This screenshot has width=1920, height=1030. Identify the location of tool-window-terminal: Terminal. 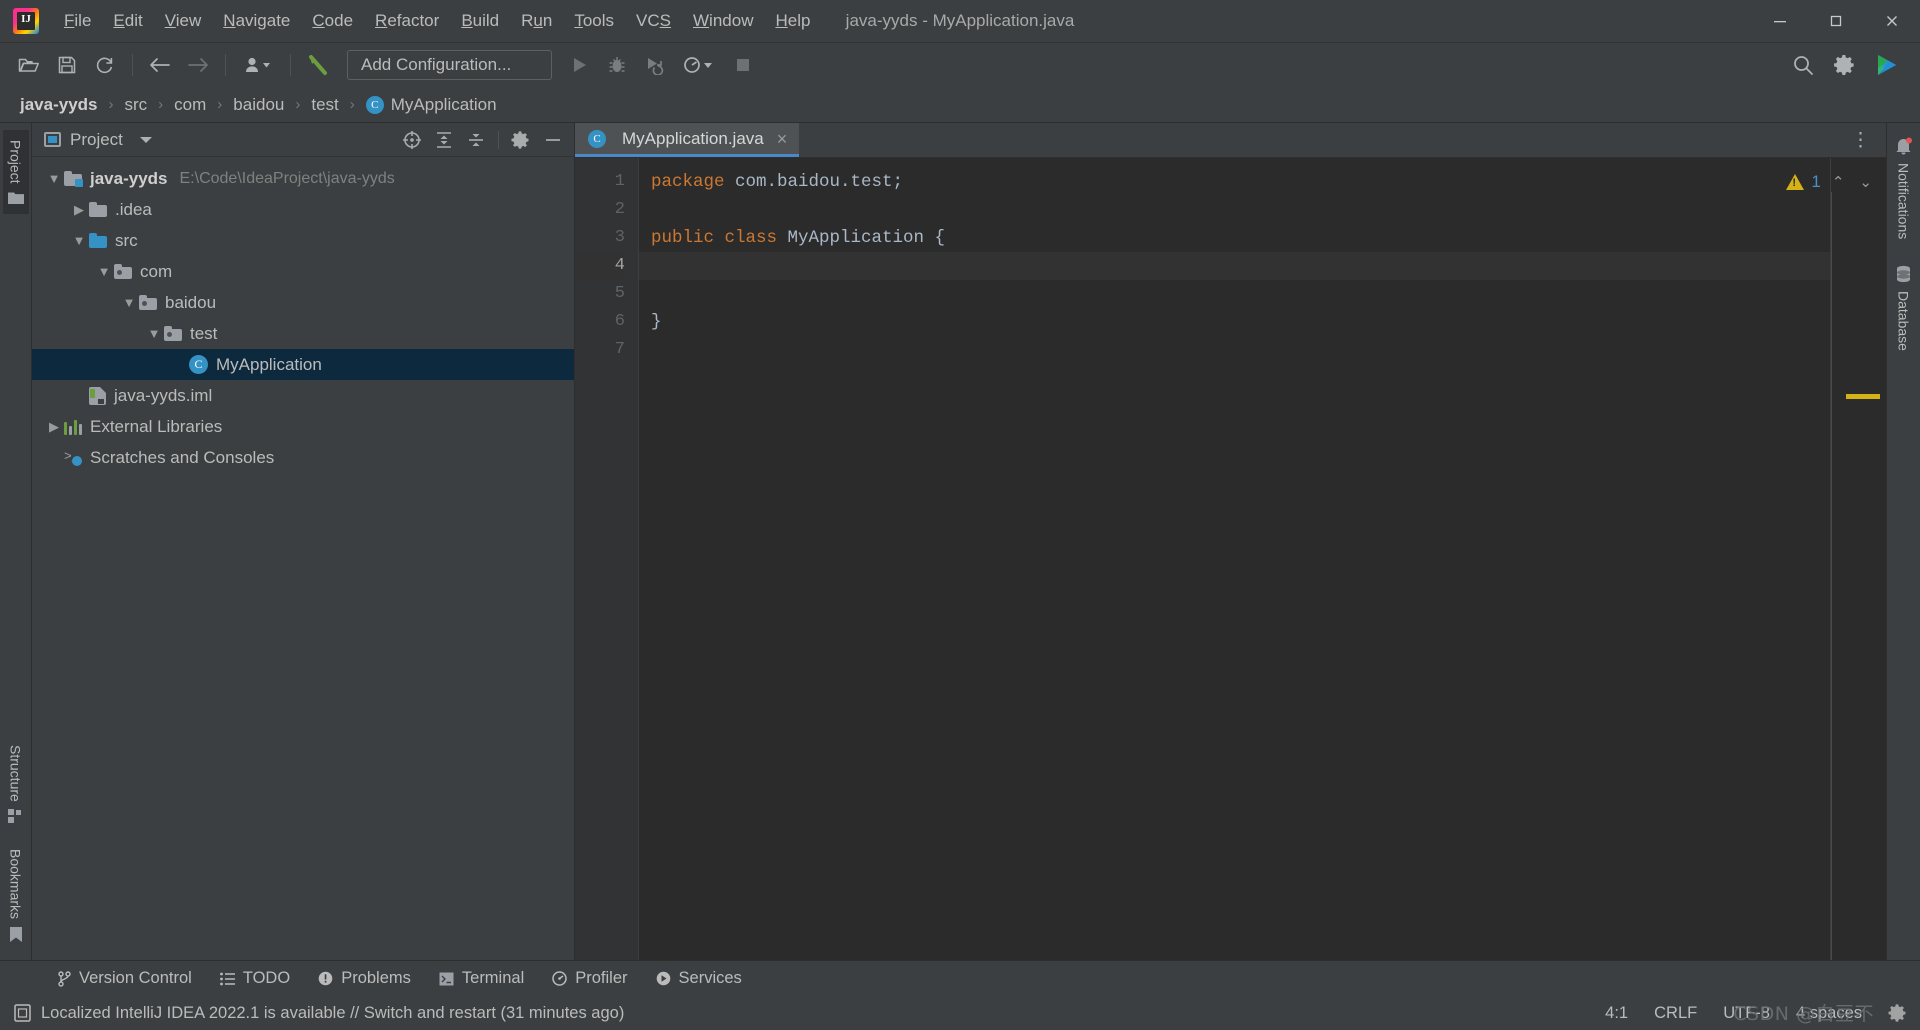
(481, 978).